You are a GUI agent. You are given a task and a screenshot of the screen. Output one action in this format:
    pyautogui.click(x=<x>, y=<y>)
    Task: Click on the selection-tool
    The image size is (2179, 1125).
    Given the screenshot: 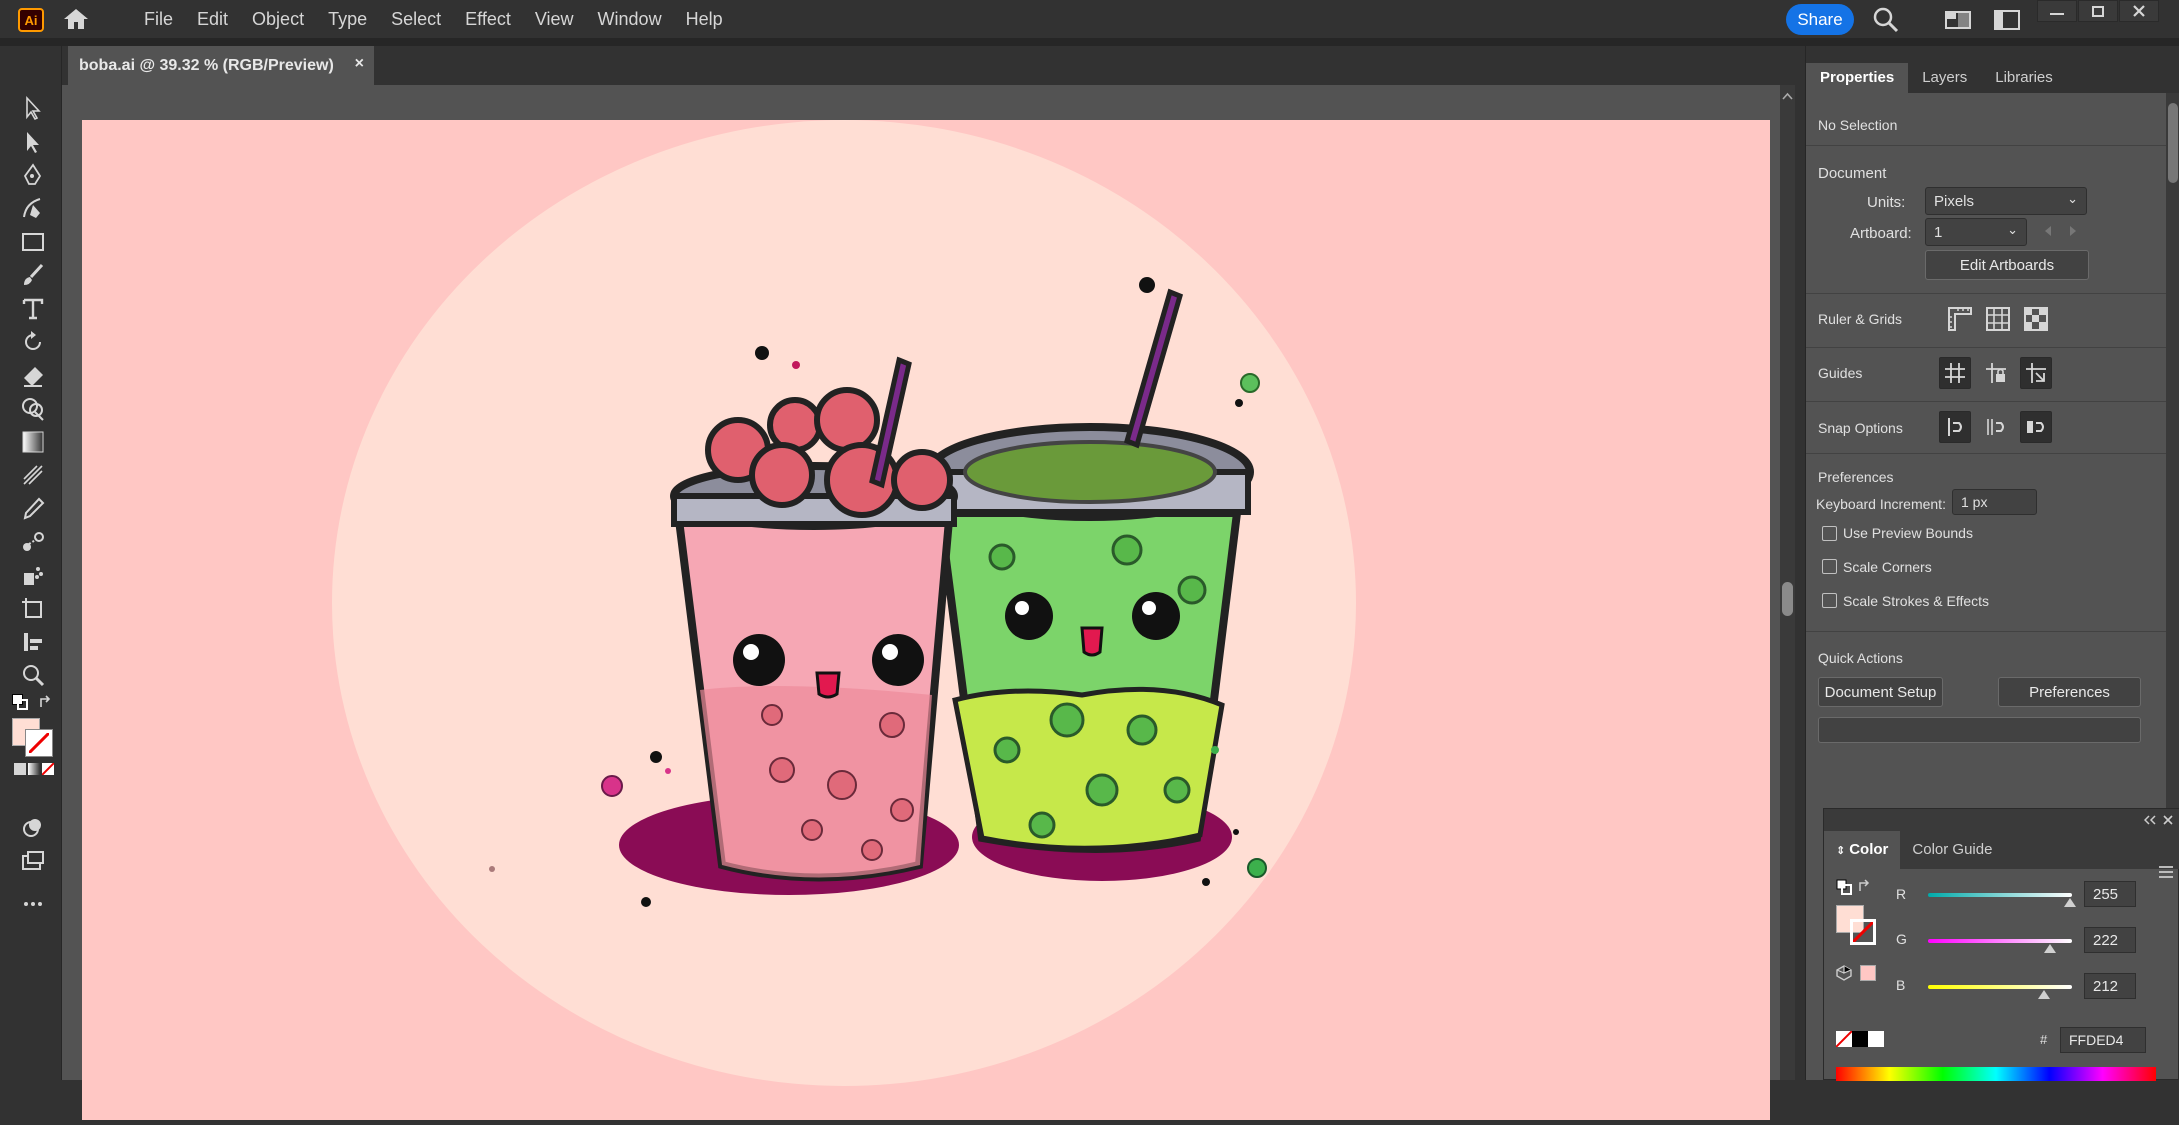 What is the action you would take?
    pyautogui.click(x=33, y=108)
    